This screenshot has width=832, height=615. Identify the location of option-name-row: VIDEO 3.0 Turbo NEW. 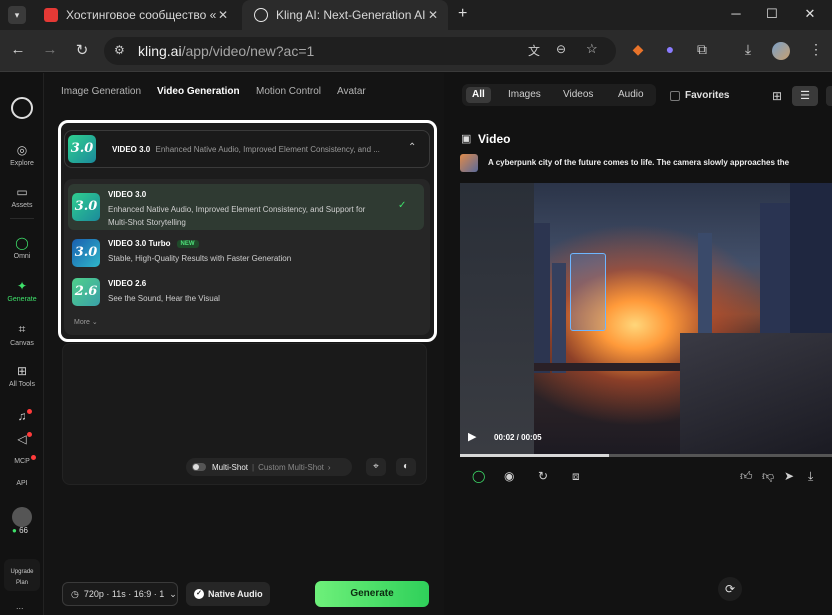
(153, 243).